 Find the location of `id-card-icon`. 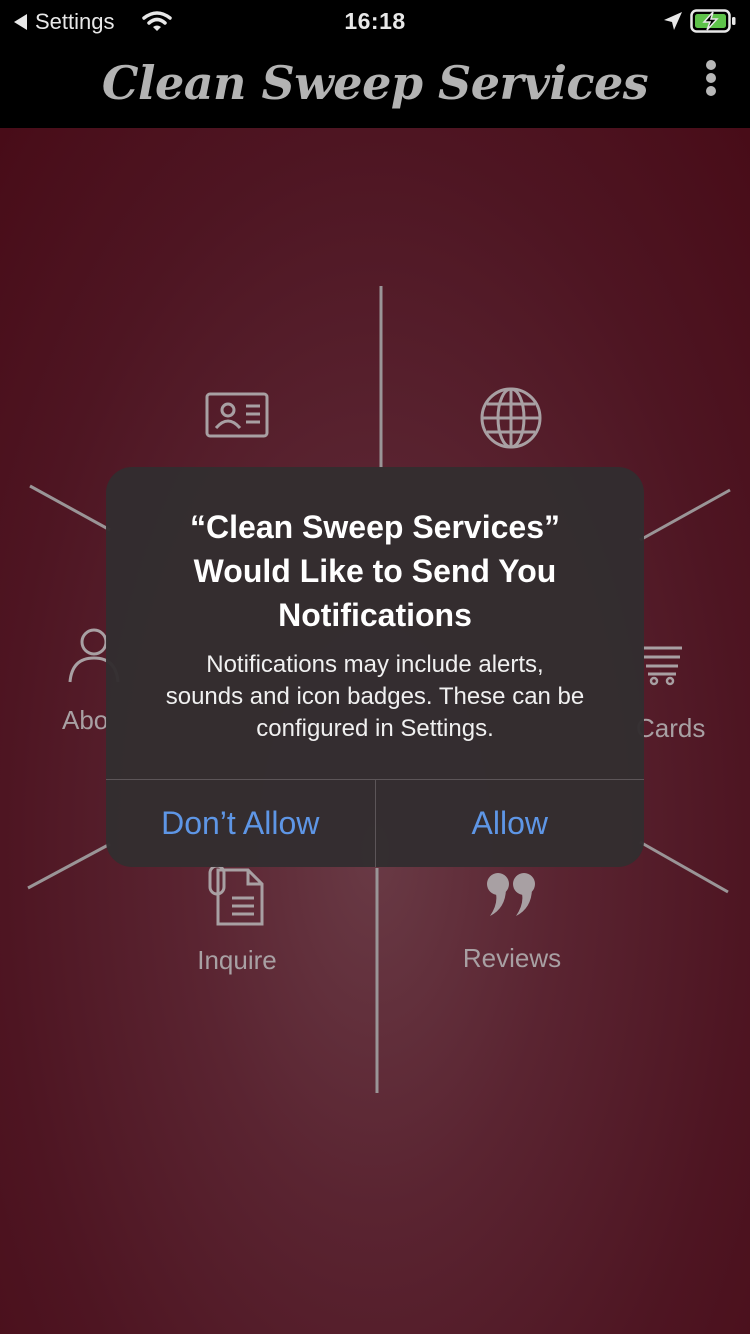

id-card-icon is located at coordinates (237, 415).